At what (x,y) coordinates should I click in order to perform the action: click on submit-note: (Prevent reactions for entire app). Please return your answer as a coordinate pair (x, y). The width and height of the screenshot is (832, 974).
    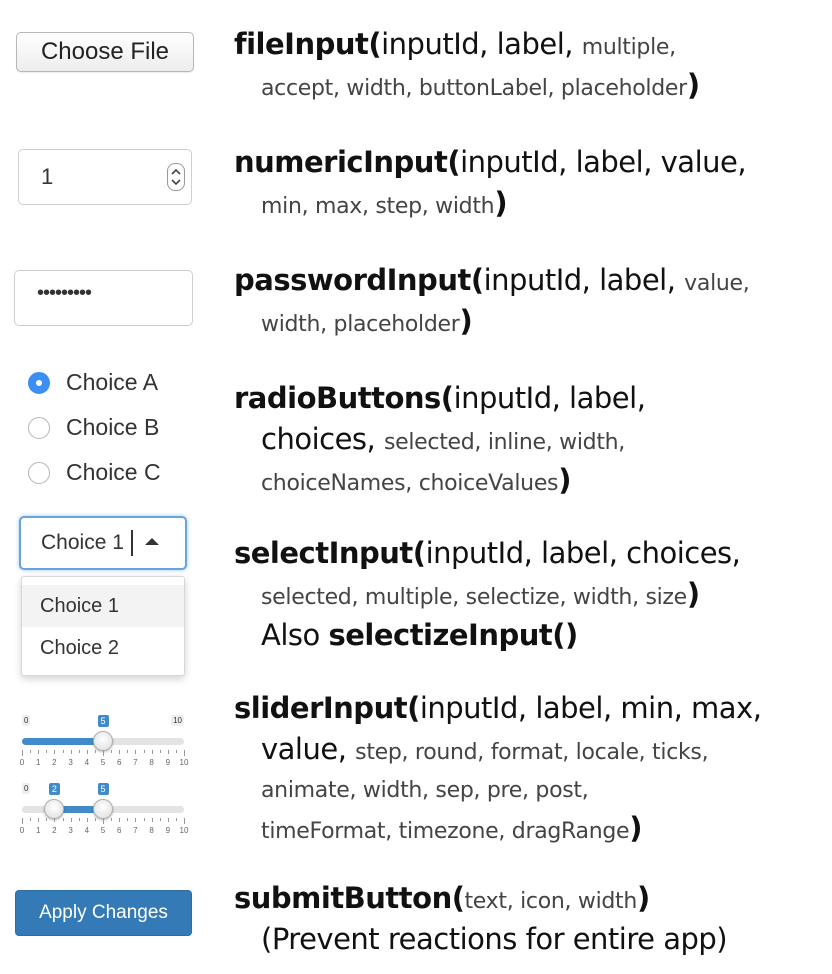
    Looking at the image, I should click on (494, 939).